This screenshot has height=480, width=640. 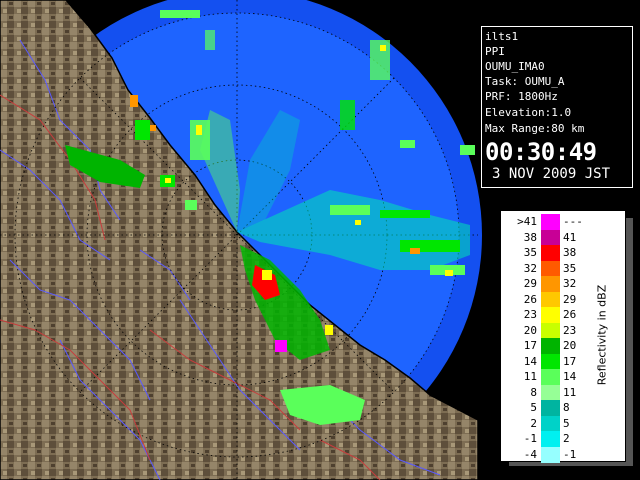 What do you see at coordinates (530, 283) in the screenshot?
I see `legend-low-value: 29` at bounding box center [530, 283].